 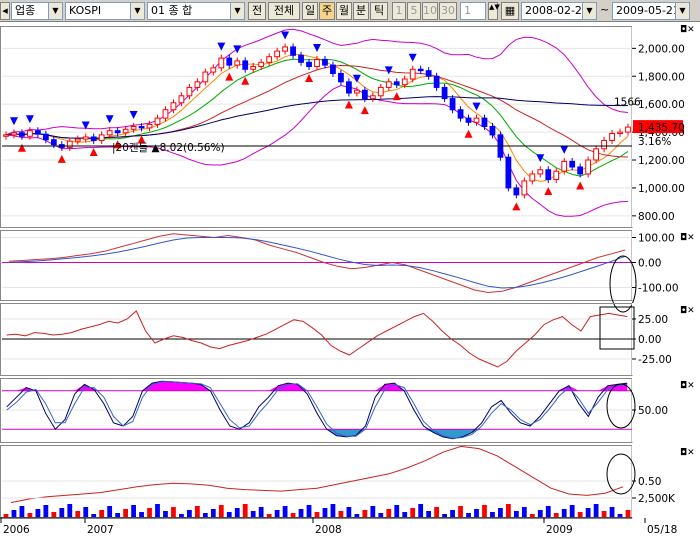 What do you see at coordinates (344, 11) in the screenshot?
I see `month-button: 월` at bounding box center [344, 11].